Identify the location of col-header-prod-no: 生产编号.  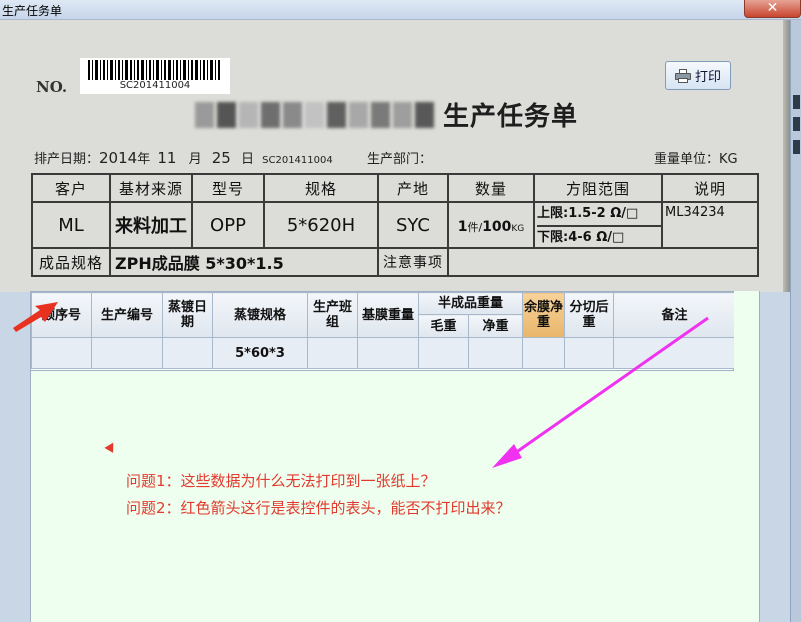
(127, 315).